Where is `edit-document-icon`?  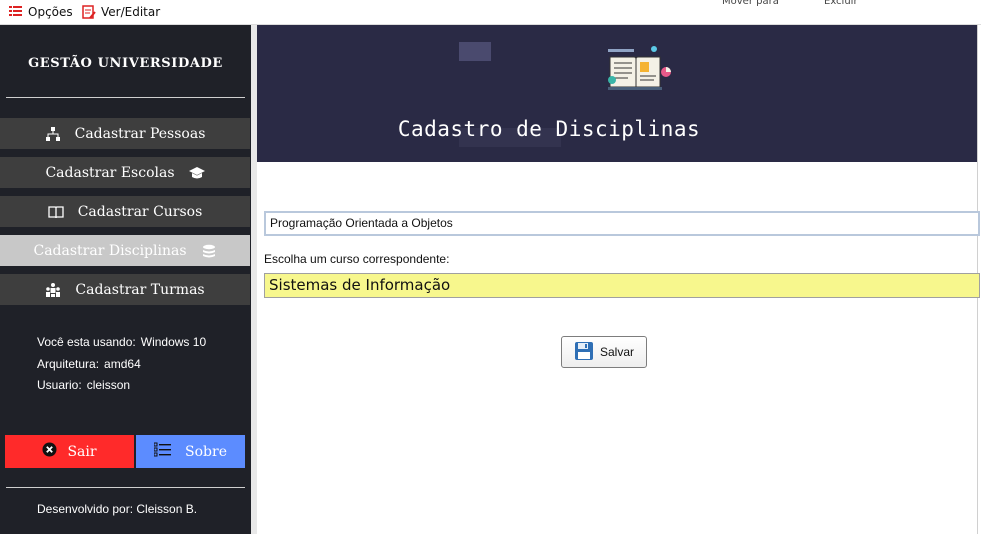
edit-document-icon is located at coordinates (89, 12).